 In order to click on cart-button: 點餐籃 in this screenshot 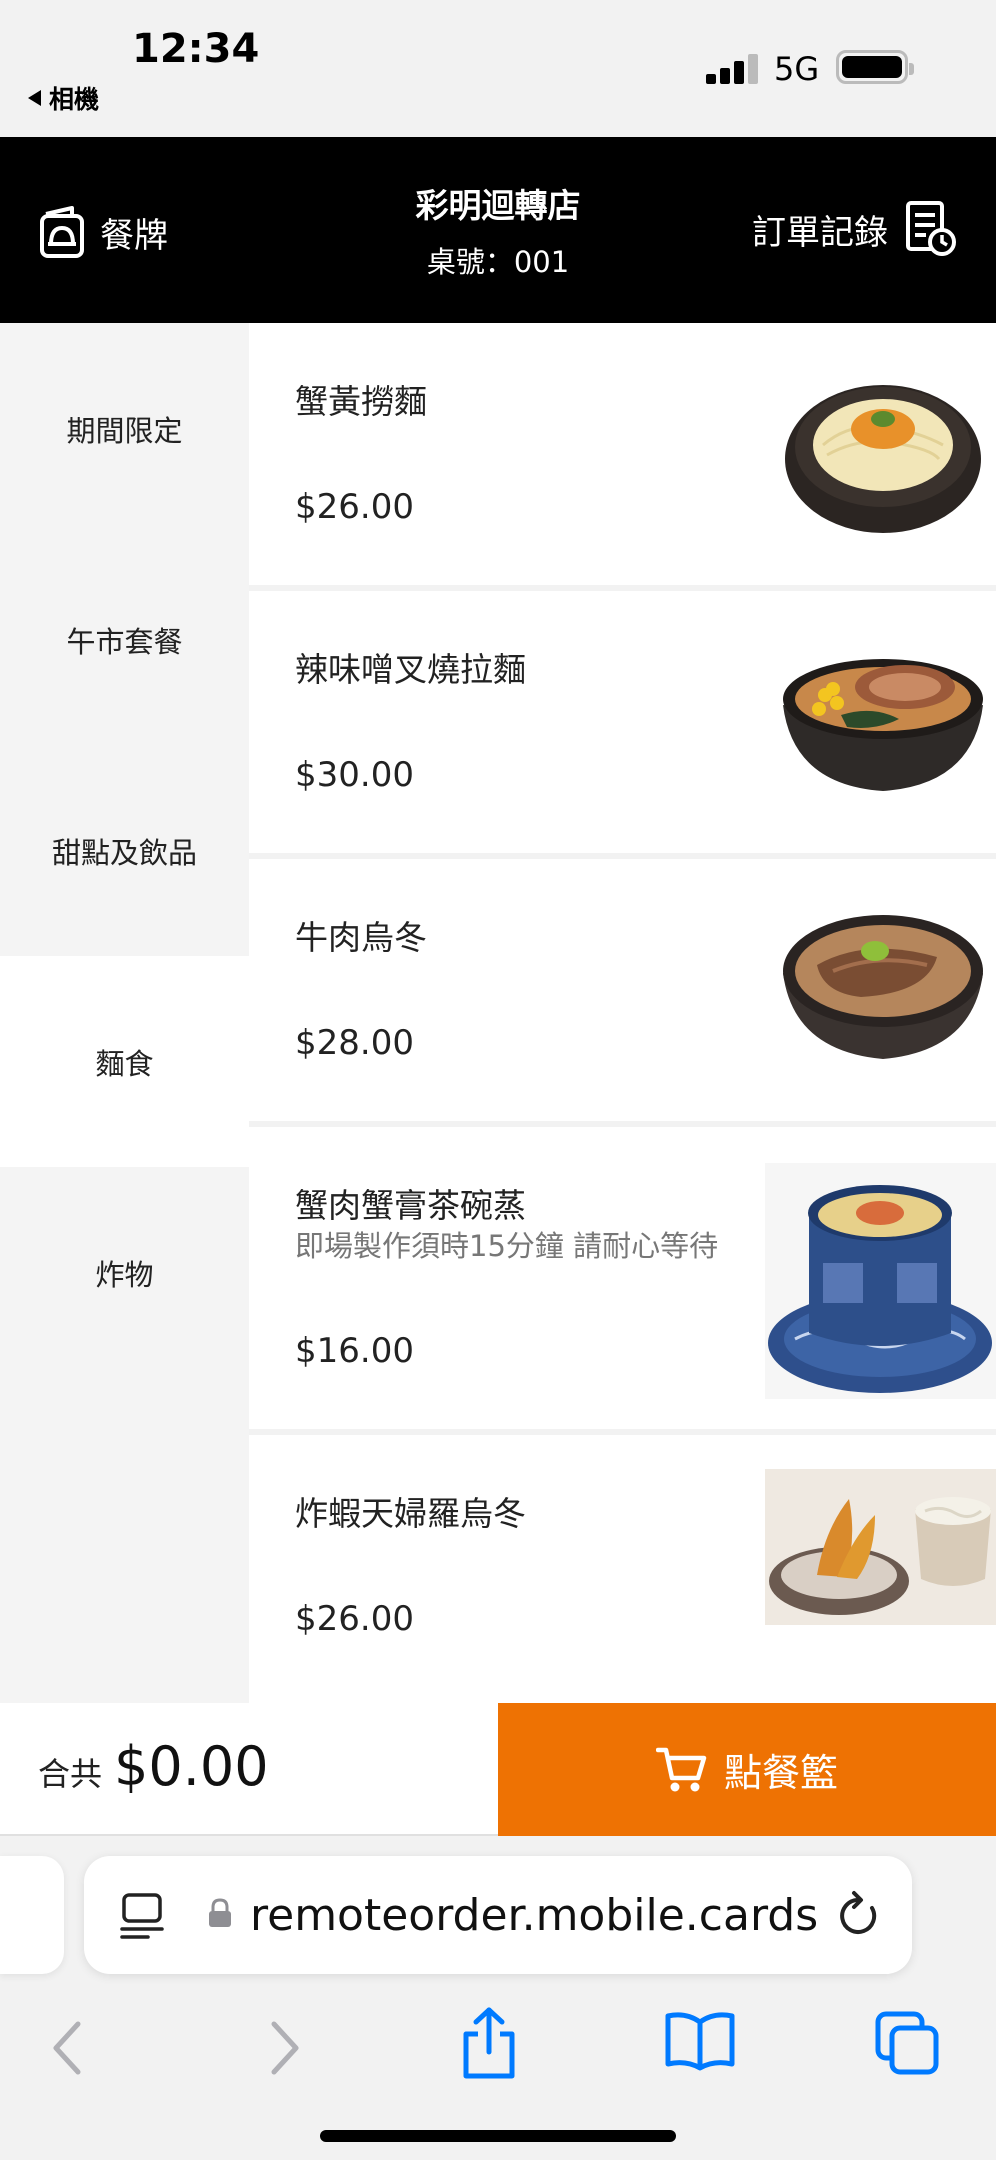, I will do `click(747, 1769)`.